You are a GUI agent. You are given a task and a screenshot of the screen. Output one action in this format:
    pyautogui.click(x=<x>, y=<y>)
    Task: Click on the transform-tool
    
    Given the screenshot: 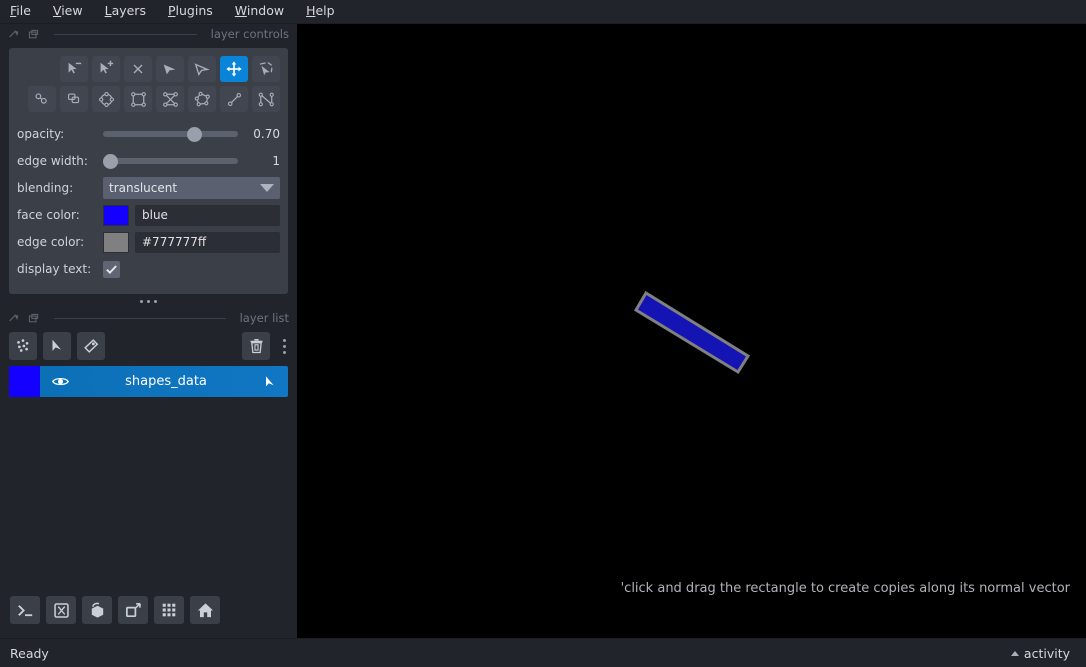 What is the action you would take?
    pyautogui.click(x=266, y=69)
    